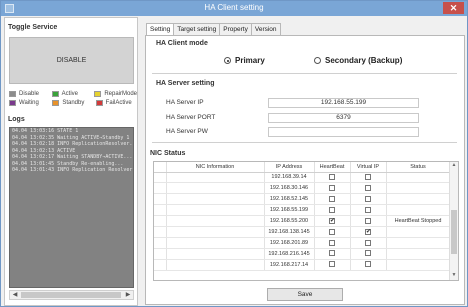 This screenshot has height=307, width=468. I want to click on table-row: 192.168.30.146, so click(302, 188).